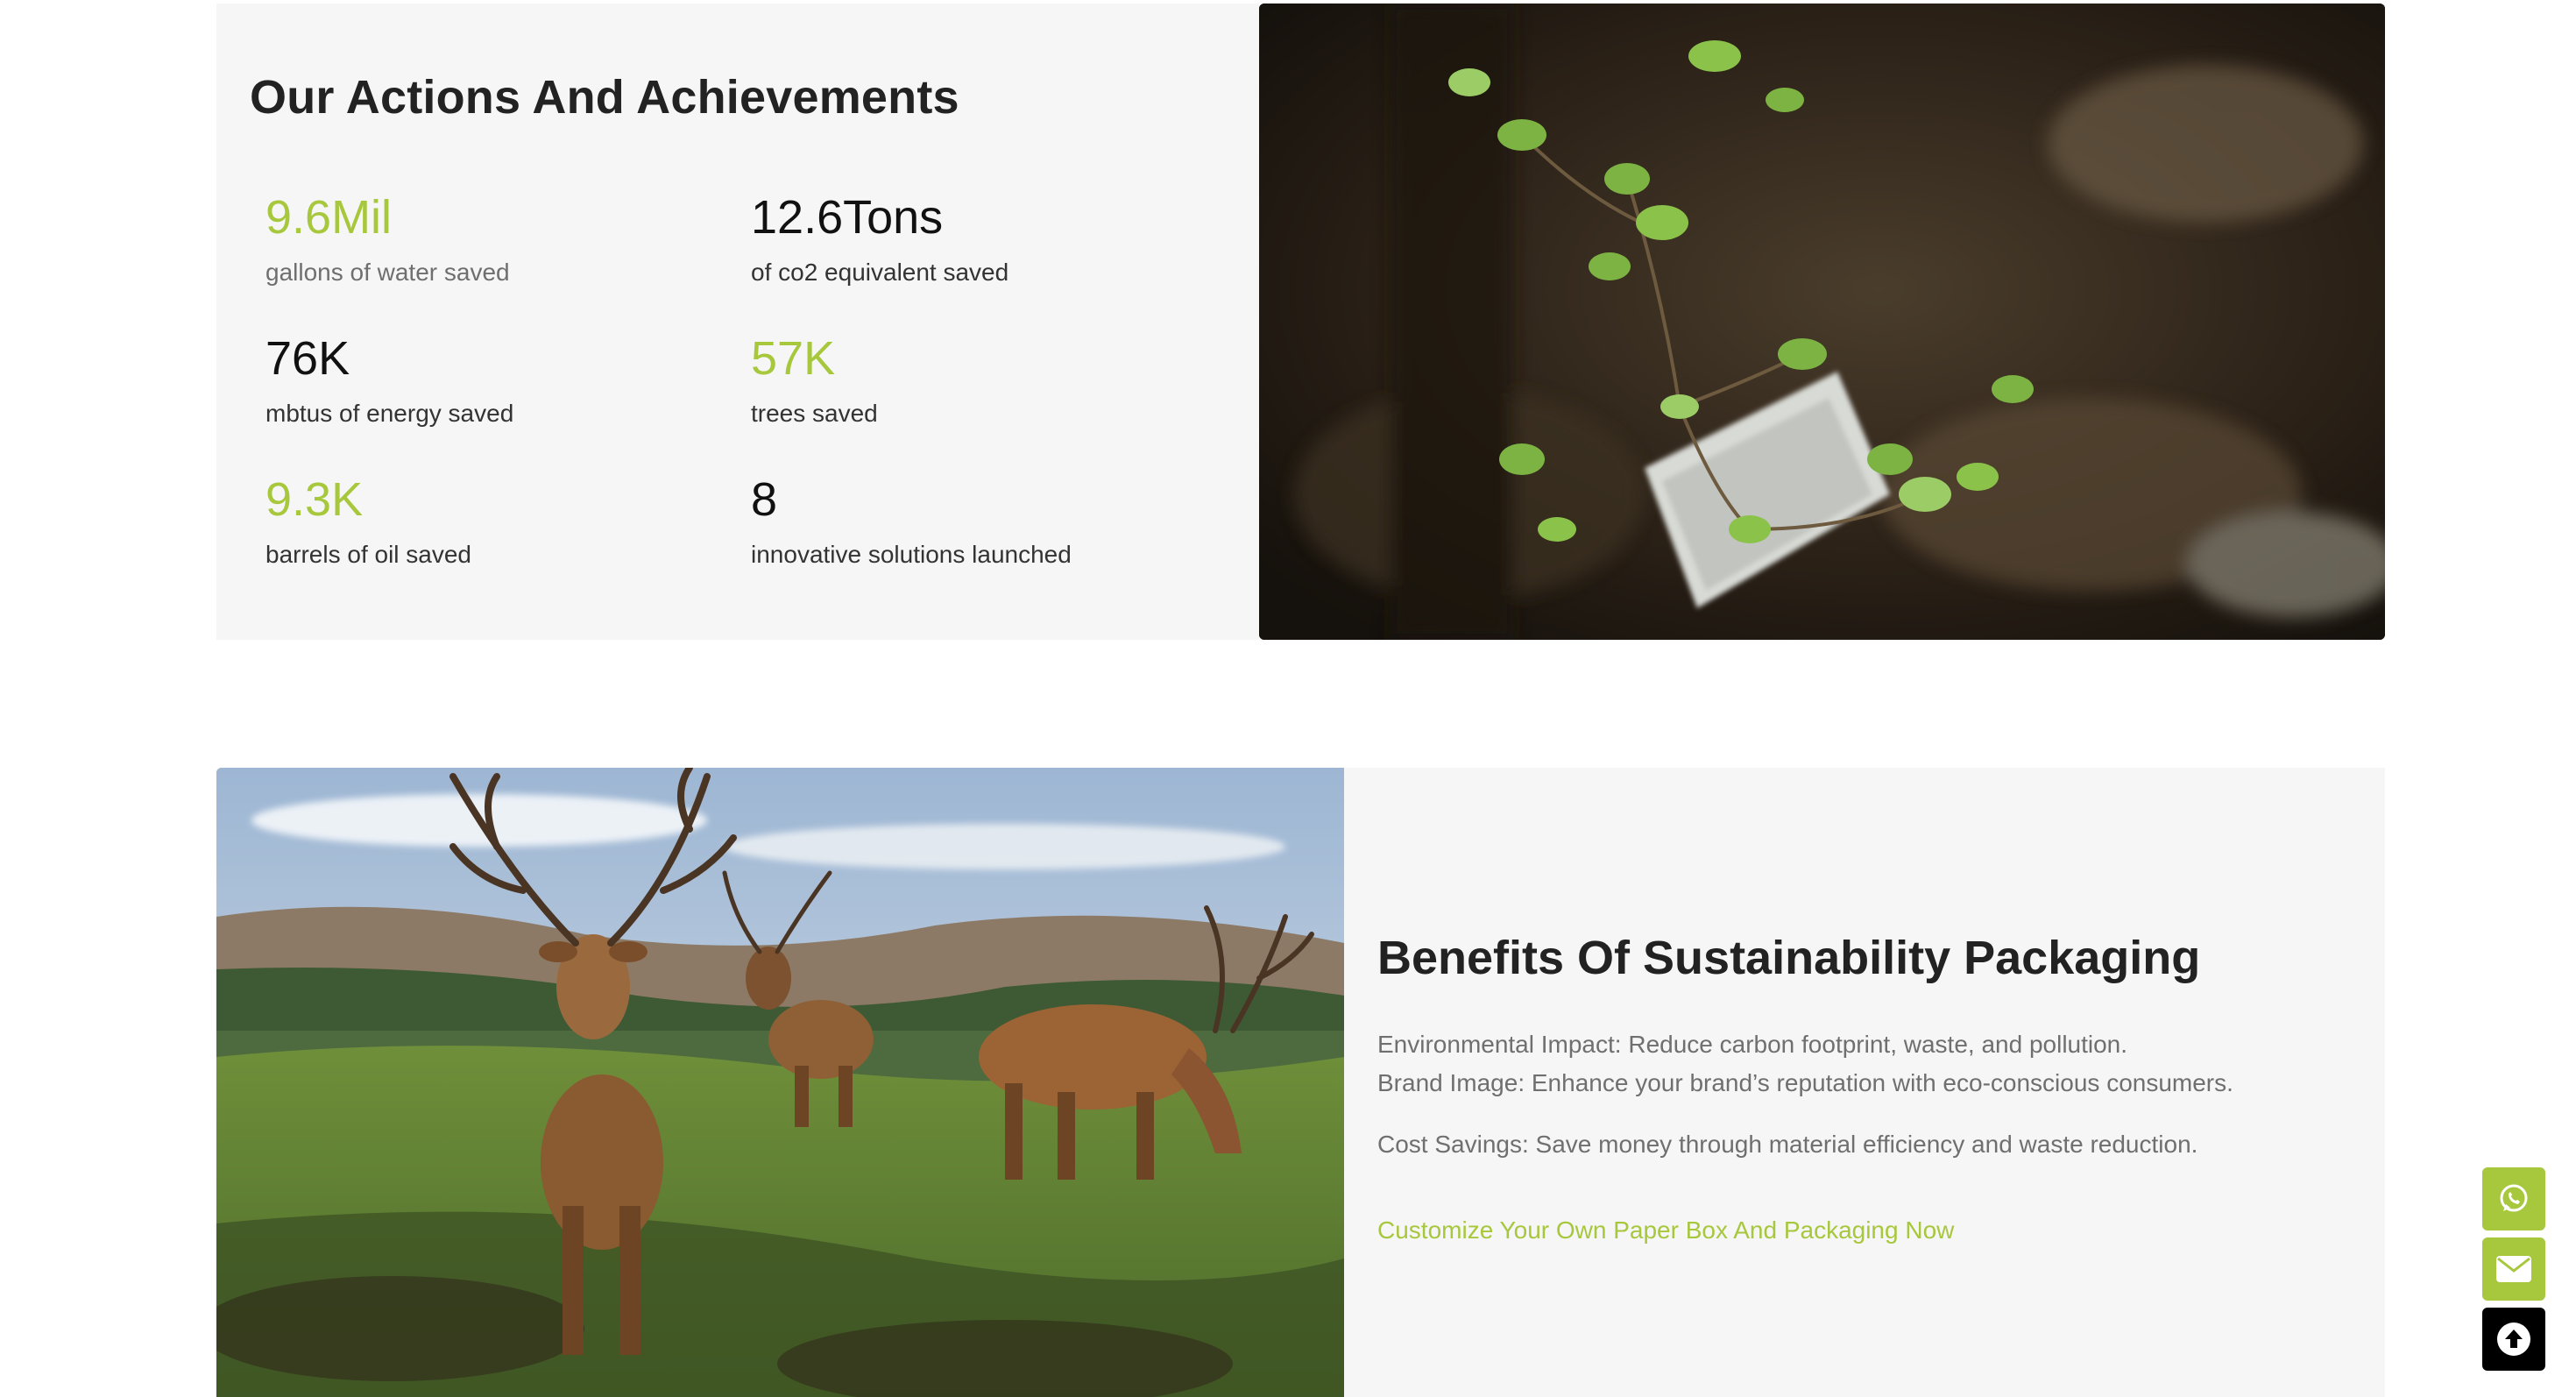 This screenshot has width=2576, height=1397. I want to click on stat-label: innovative solutions launched, so click(911, 555).